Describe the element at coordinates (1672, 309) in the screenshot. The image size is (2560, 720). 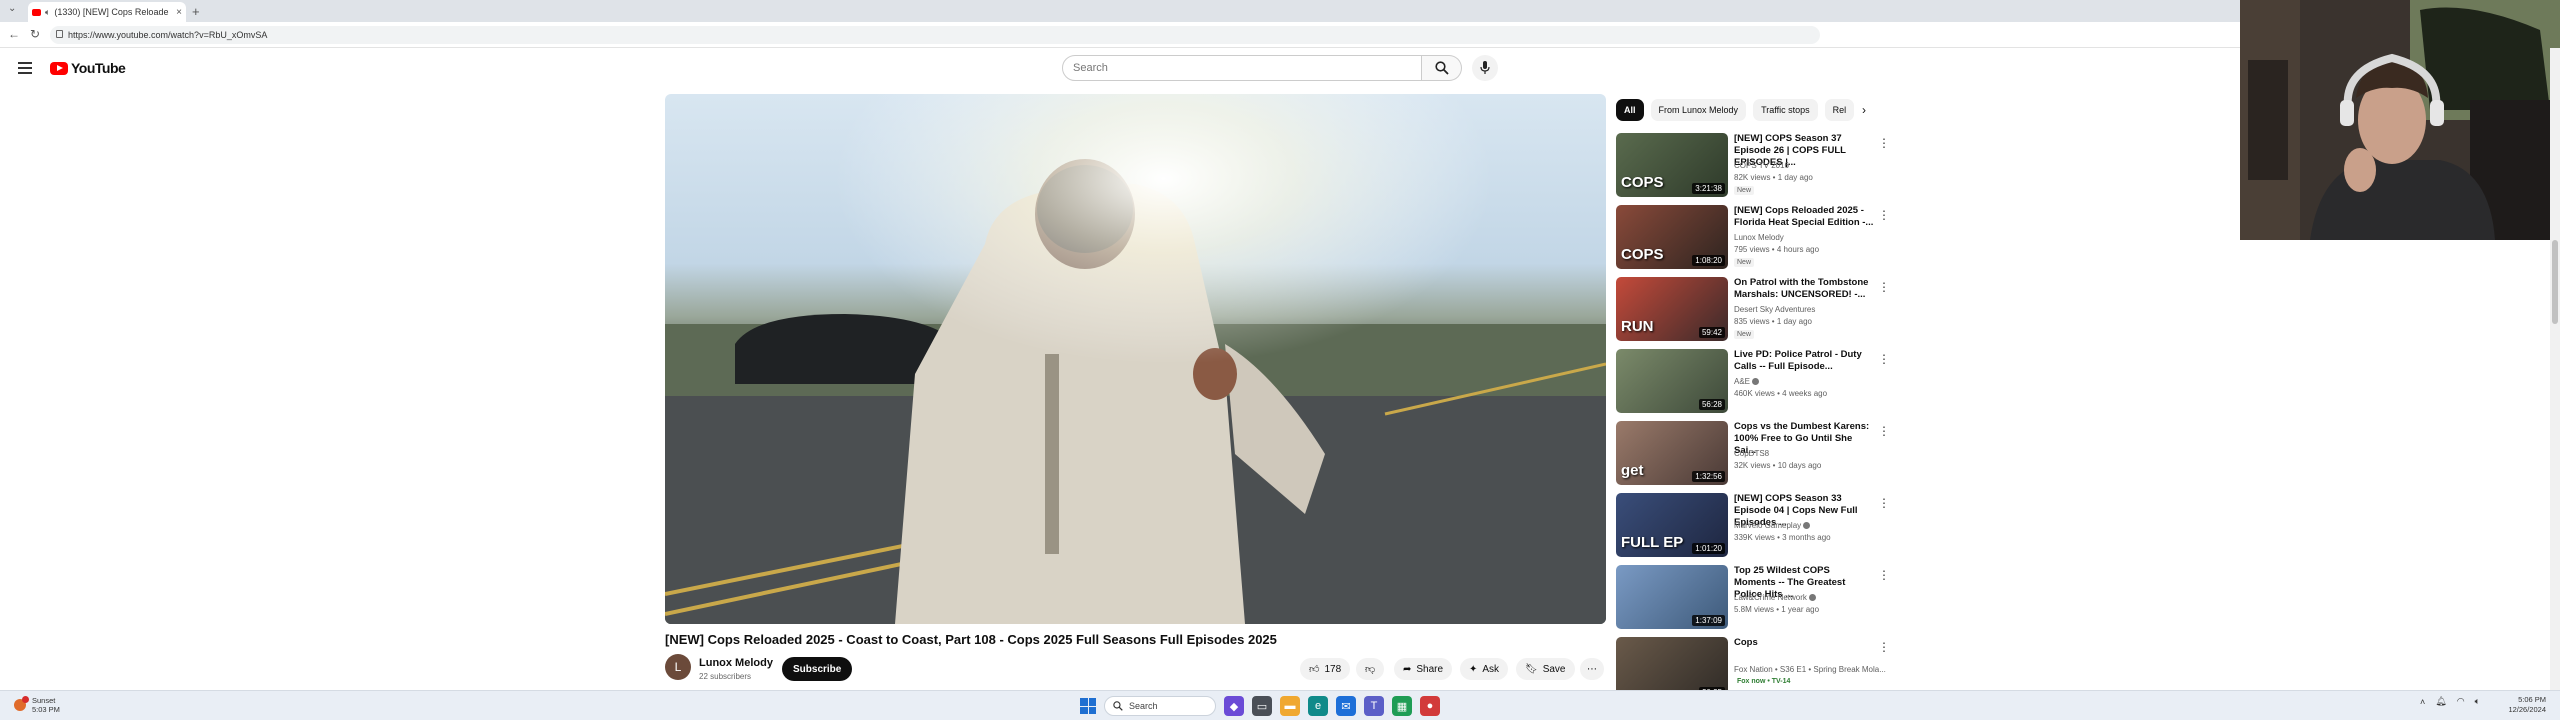
I see `video-thumbnail: RUN 59:42` at that location.